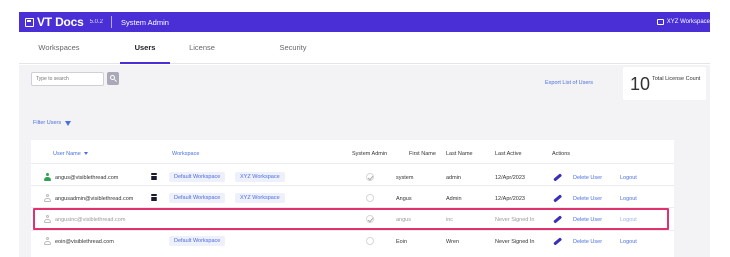  What do you see at coordinates (59, 48) in the screenshot?
I see `tab-workspaces: Workspaces` at bounding box center [59, 48].